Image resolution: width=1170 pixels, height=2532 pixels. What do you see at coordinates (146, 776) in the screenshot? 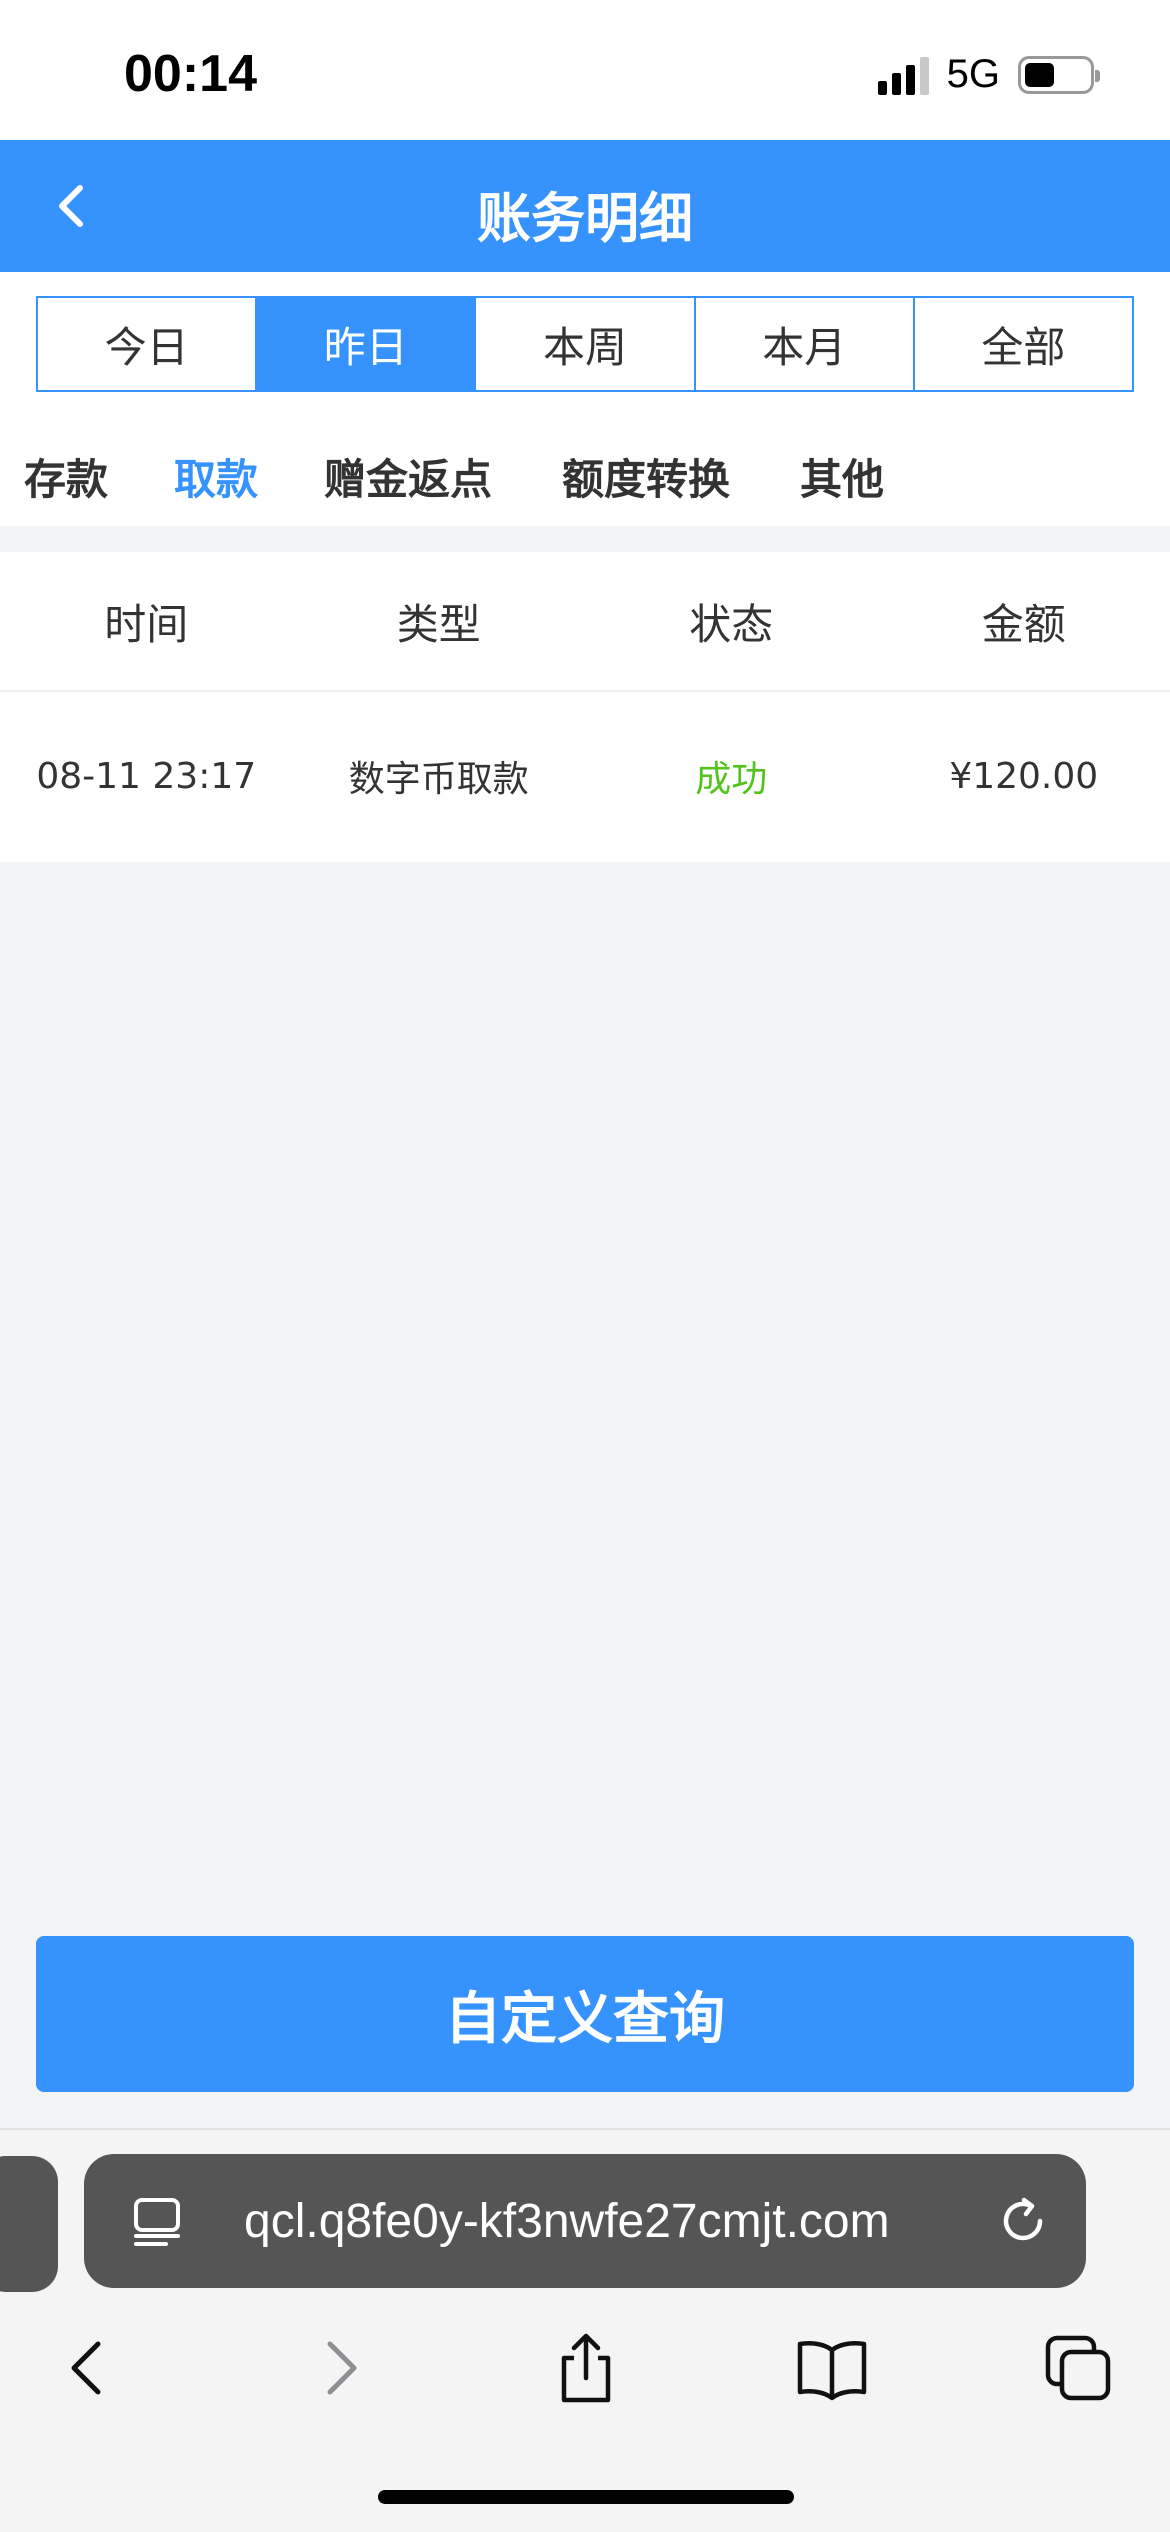
I see `row-time: 08-11 23:17` at bounding box center [146, 776].